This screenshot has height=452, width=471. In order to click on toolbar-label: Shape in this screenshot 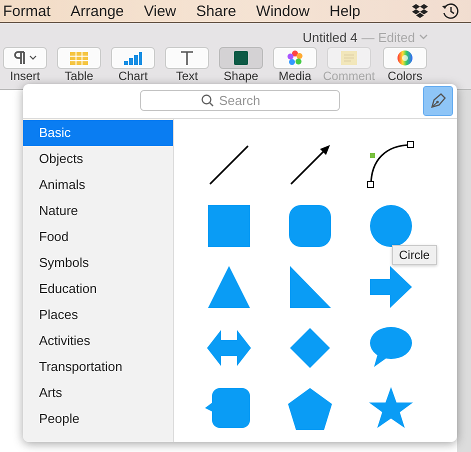, I will do `click(241, 76)`.